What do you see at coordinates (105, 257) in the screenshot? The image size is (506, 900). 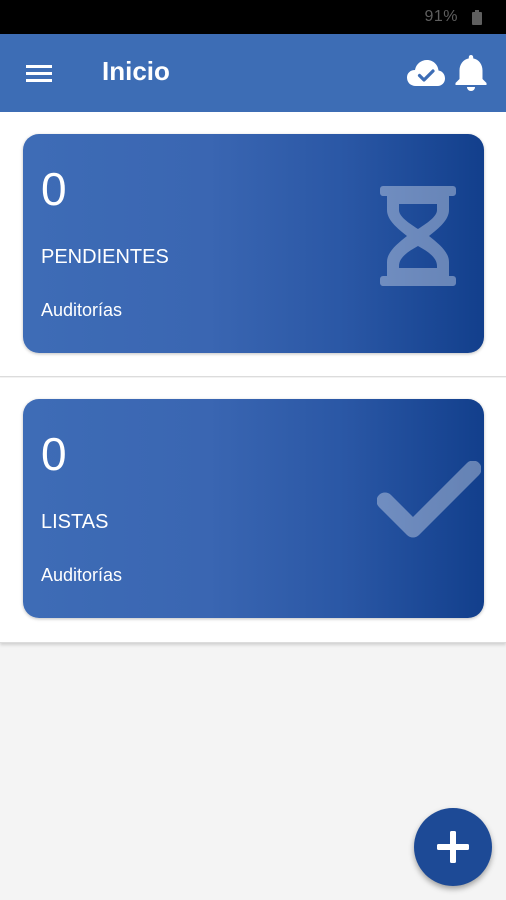 I see `pending-label: PENDIENTES` at bounding box center [105, 257].